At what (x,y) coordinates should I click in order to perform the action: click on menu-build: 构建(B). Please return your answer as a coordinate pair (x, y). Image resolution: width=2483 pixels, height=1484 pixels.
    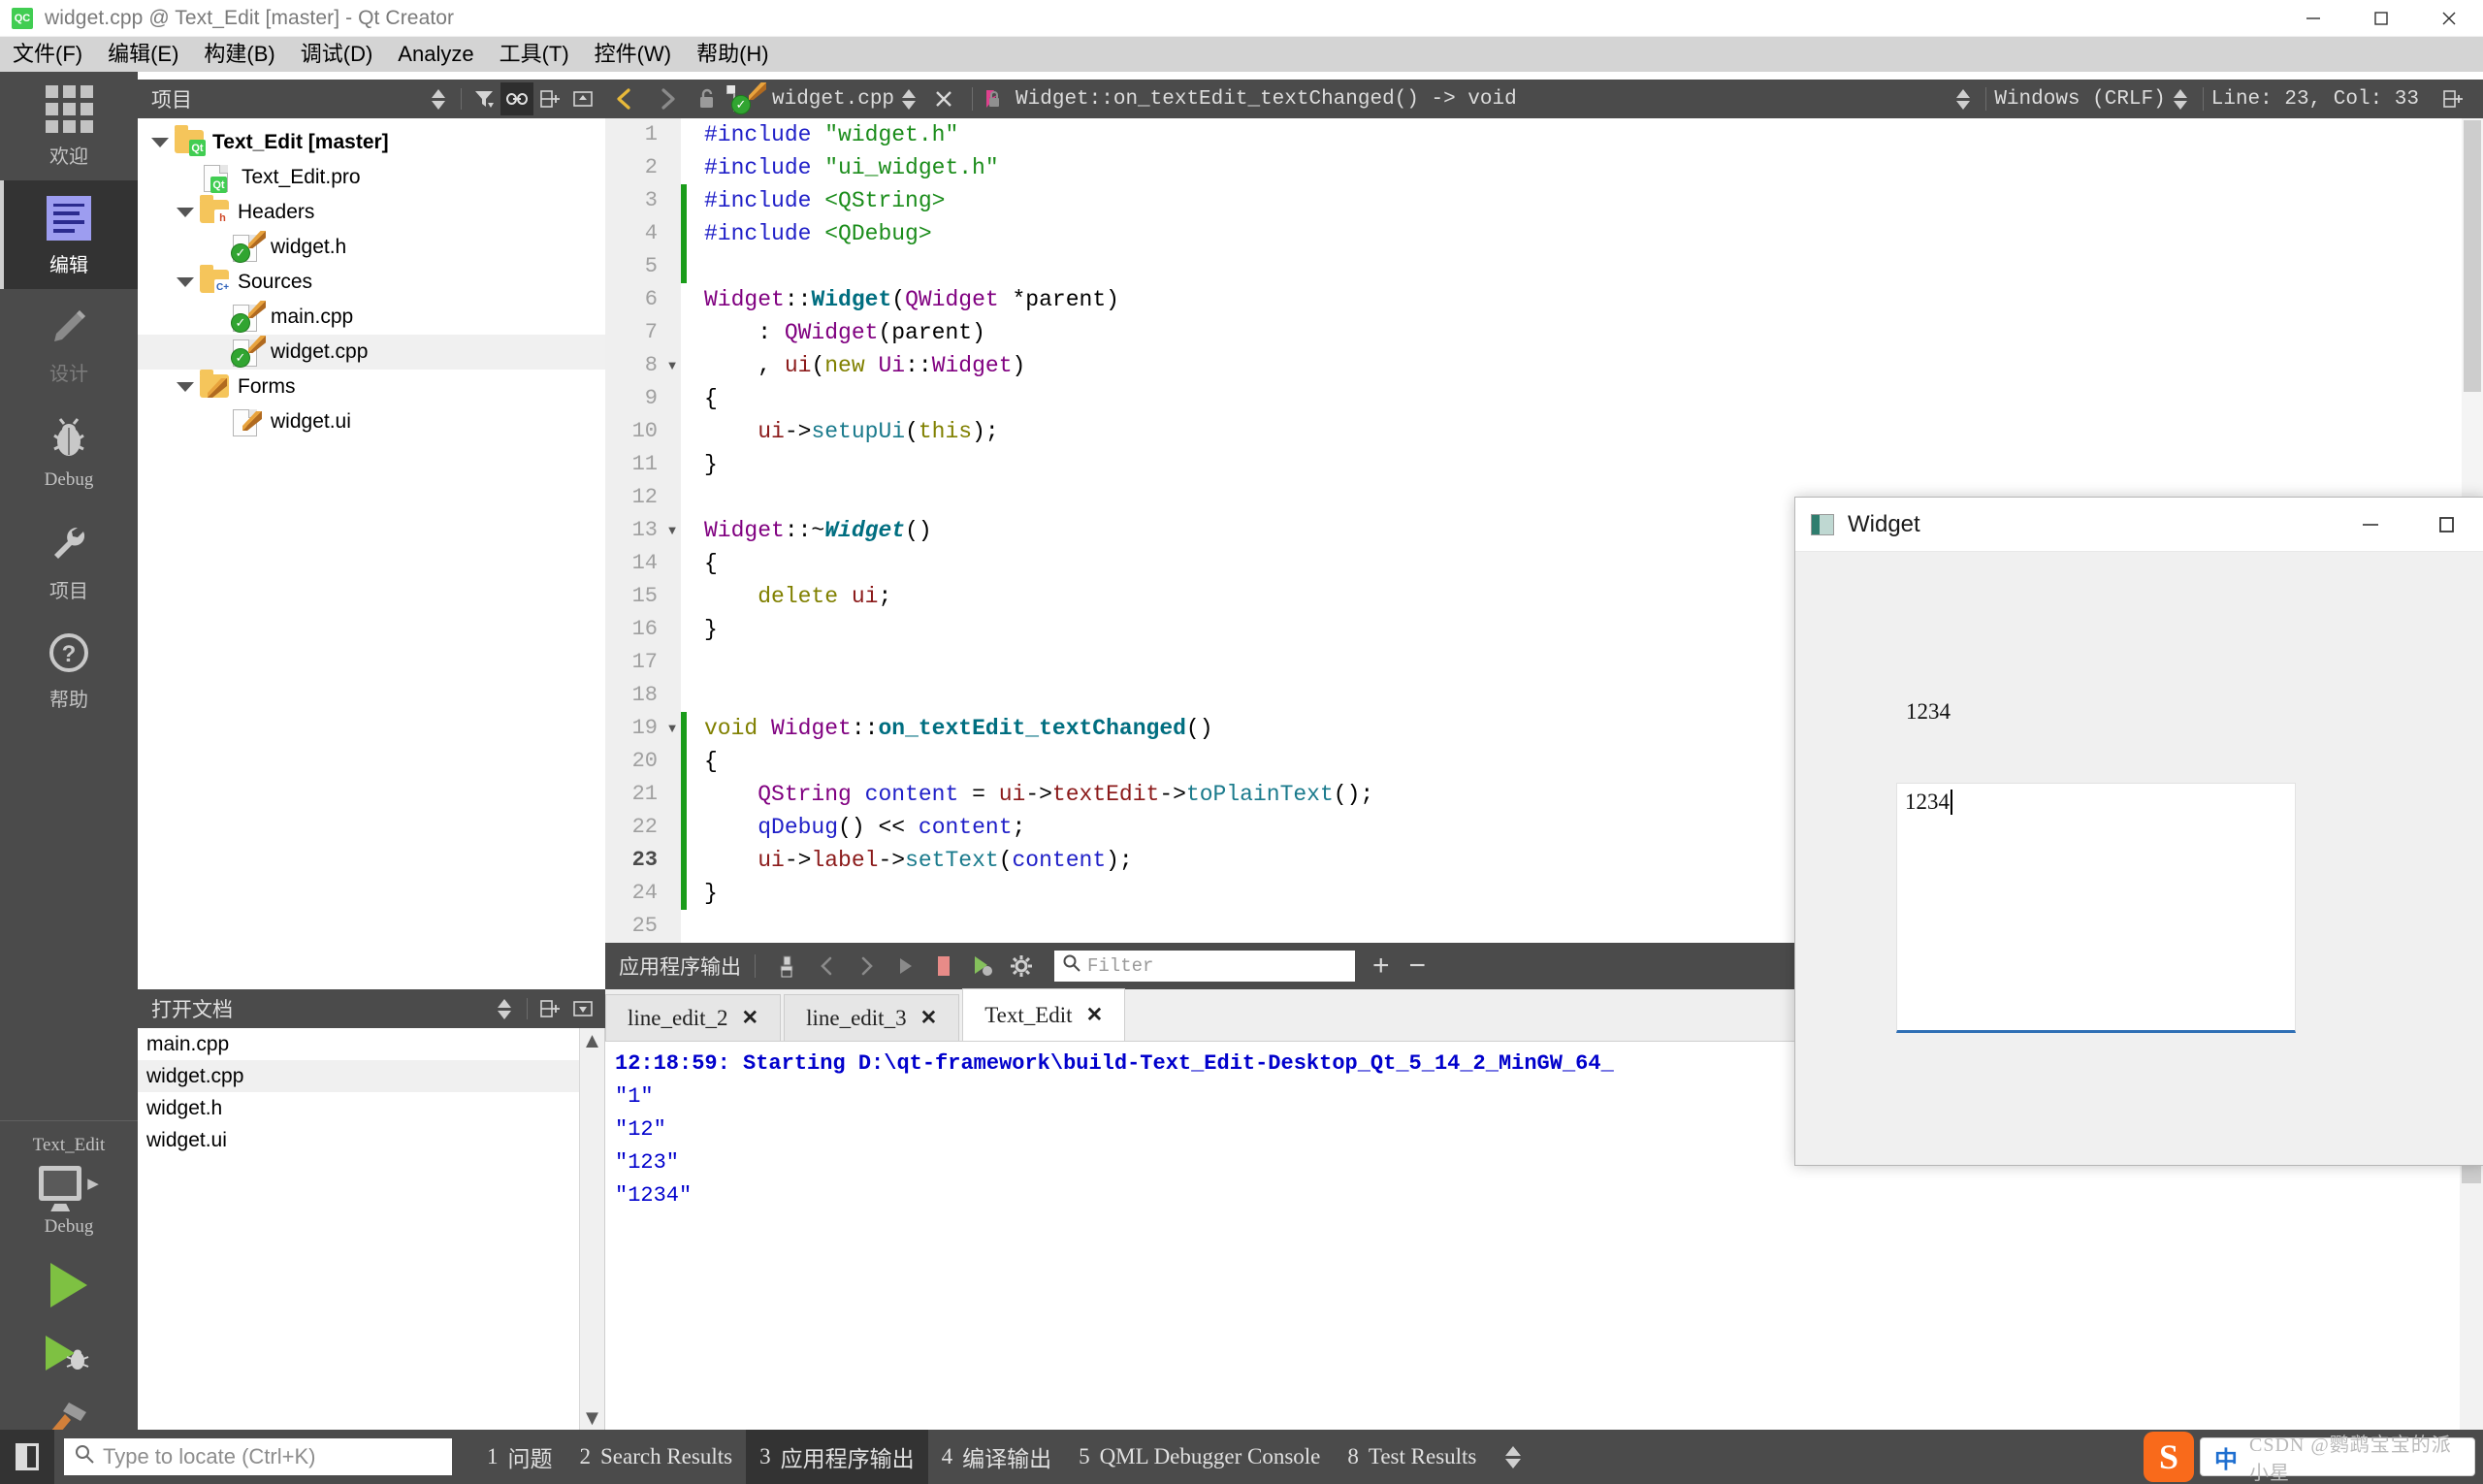
    Looking at the image, I should click on (239, 54).